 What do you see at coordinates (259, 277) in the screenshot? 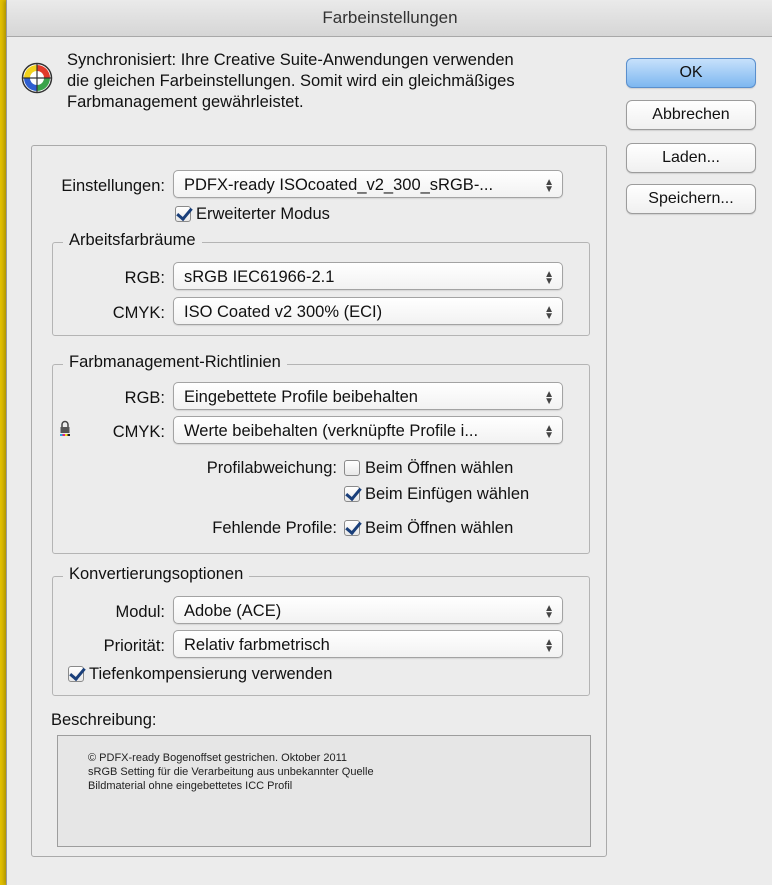
I see `working-rgb-value: sRGB IEC61966-2.1` at bounding box center [259, 277].